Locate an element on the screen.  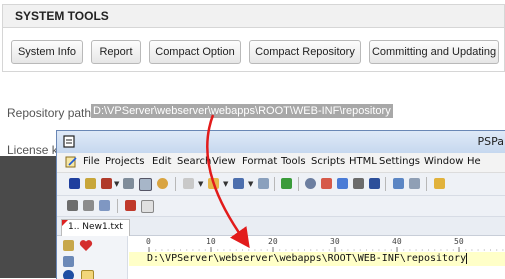
curved-arrow-icon is located at coordinates (228, 181).